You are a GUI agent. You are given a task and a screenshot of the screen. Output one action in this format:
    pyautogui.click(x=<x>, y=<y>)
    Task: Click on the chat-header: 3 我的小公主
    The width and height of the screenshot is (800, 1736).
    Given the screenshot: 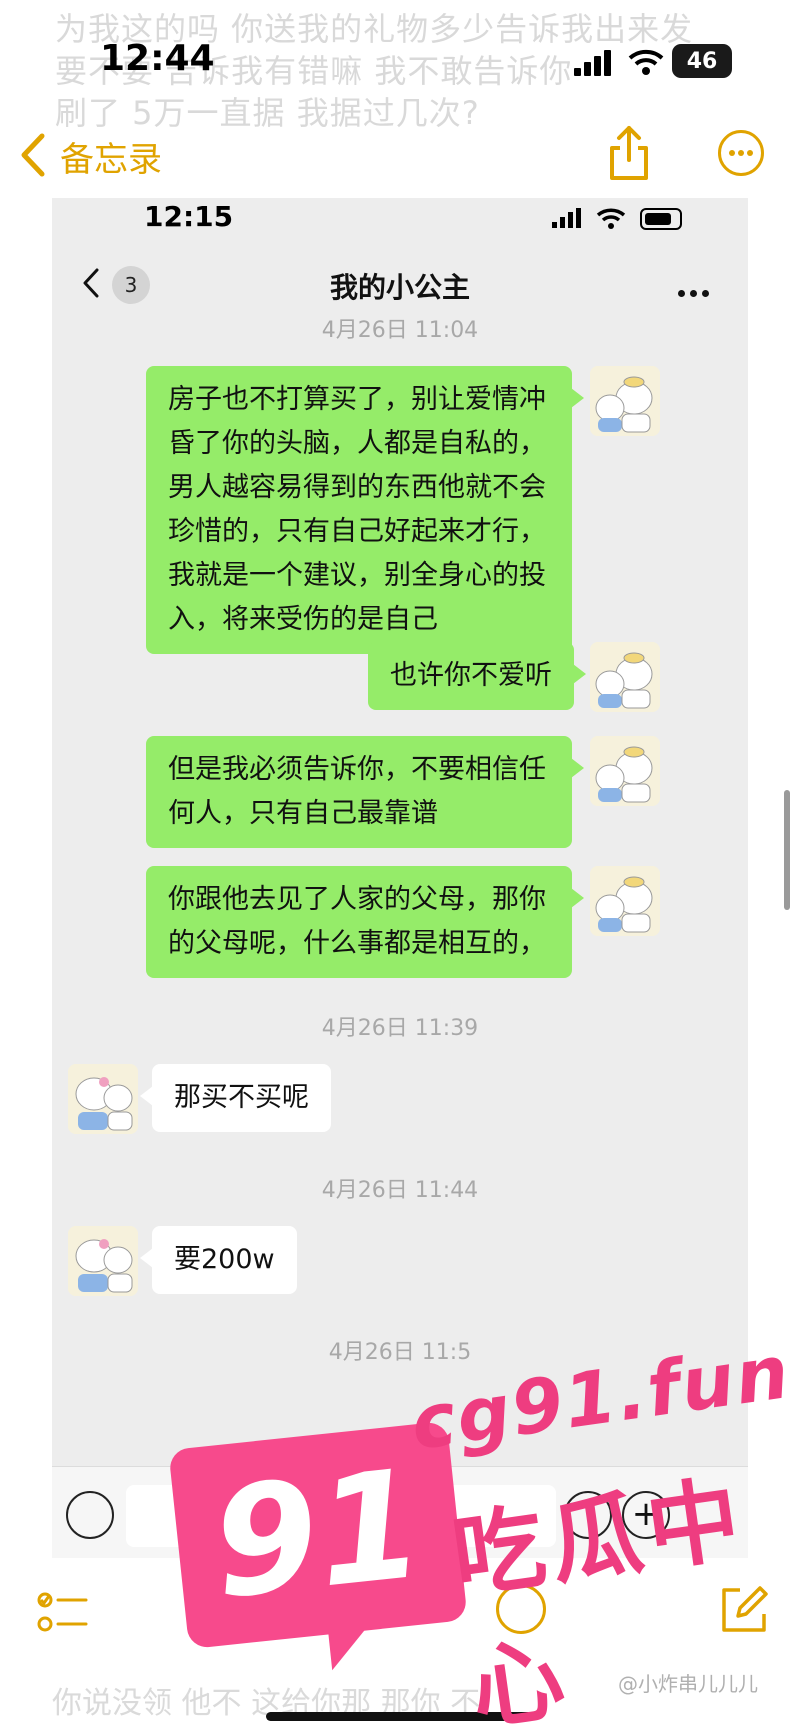 What is the action you would take?
    pyautogui.click(x=400, y=284)
    